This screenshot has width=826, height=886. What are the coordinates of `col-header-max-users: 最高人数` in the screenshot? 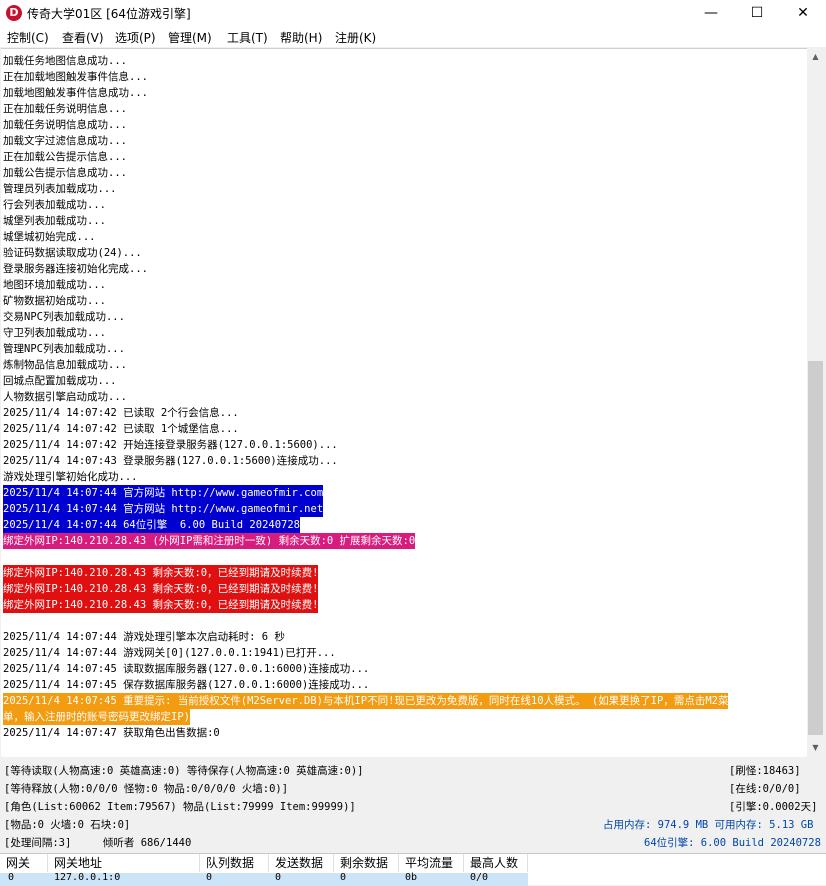 It's located at (496, 863).